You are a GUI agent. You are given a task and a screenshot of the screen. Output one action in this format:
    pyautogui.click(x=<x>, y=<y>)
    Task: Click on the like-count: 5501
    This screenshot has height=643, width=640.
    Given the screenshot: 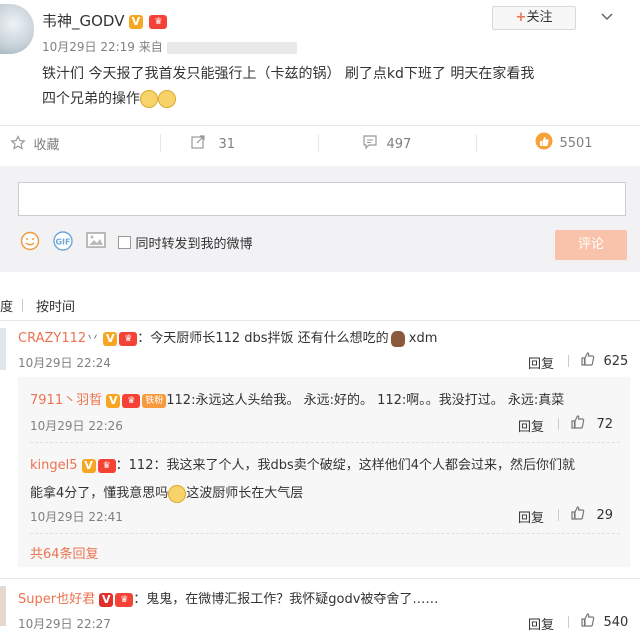 What is the action you would take?
    pyautogui.click(x=576, y=143)
    